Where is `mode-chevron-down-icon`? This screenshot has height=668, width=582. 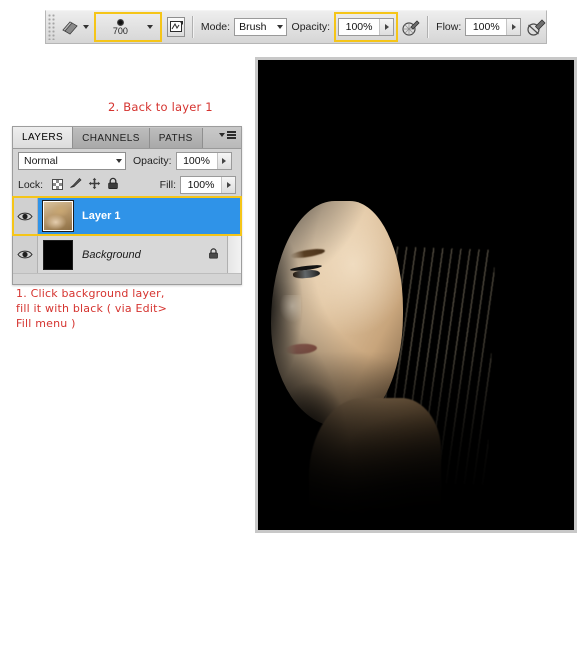
mode-chevron-down-icon is located at coordinates (279, 27).